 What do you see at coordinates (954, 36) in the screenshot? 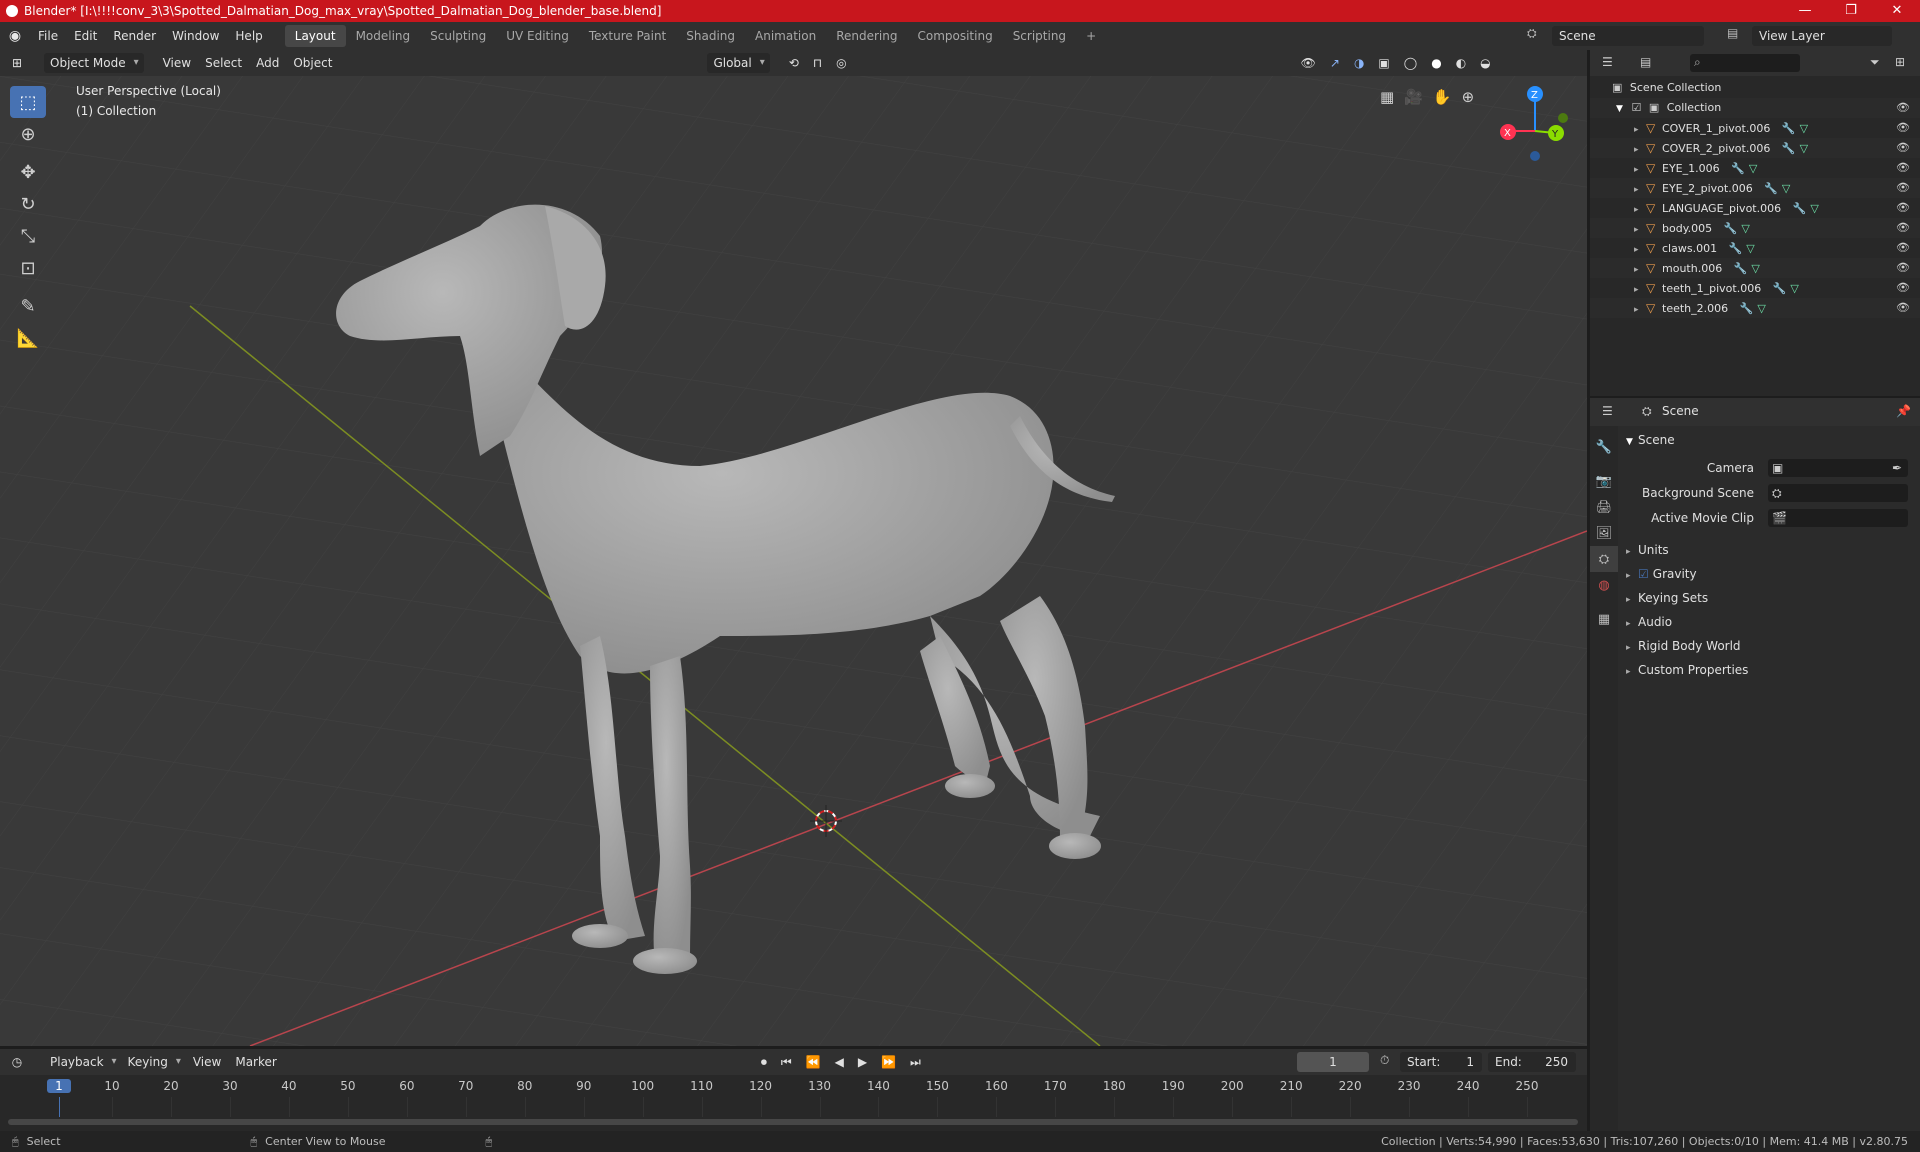
I see `tab-compositing: Compositing` at bounding box center [954, 36].